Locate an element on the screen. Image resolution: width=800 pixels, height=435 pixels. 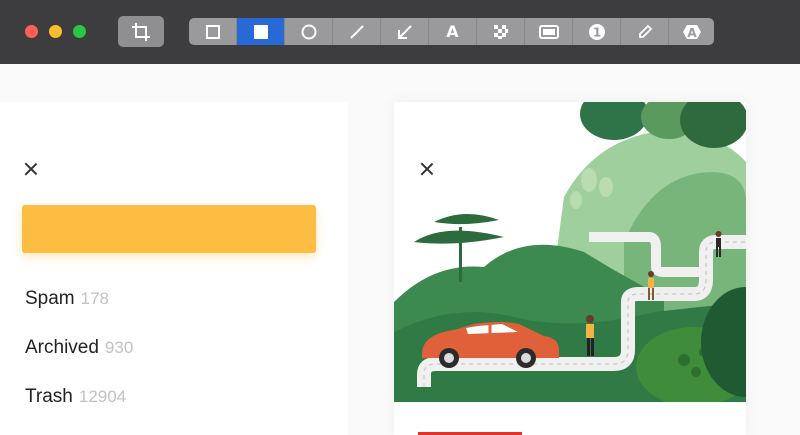
folder-label: Spam is located at coordinates (50, 298).